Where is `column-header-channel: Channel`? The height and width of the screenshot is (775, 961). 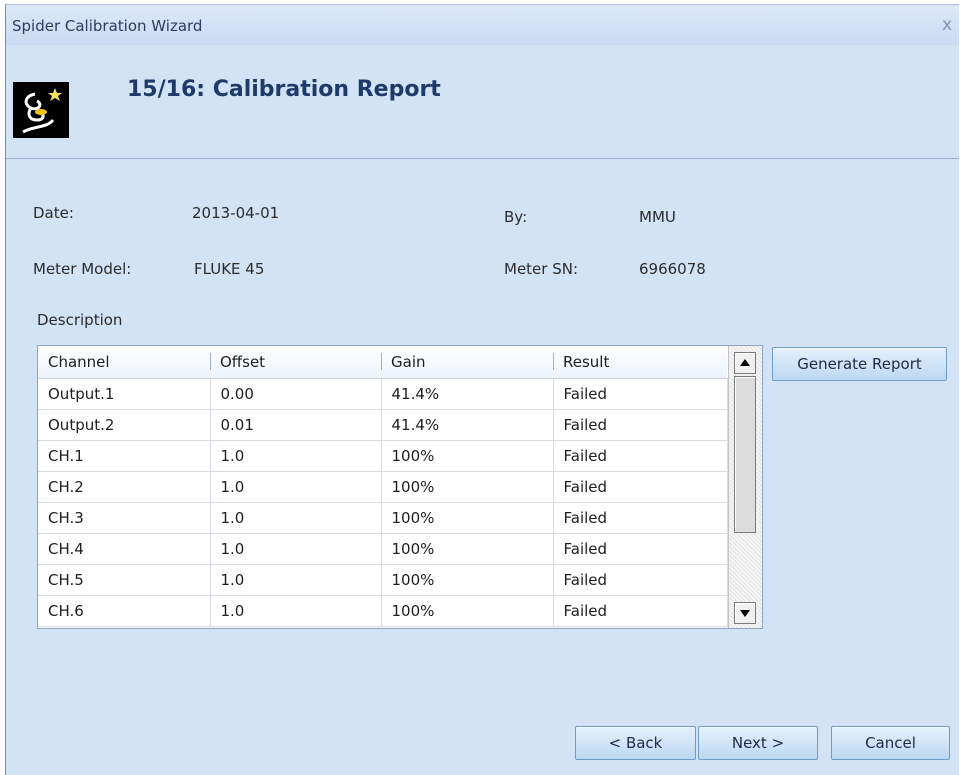
column-header-channel: Channel is located at coordinates (124, 362).